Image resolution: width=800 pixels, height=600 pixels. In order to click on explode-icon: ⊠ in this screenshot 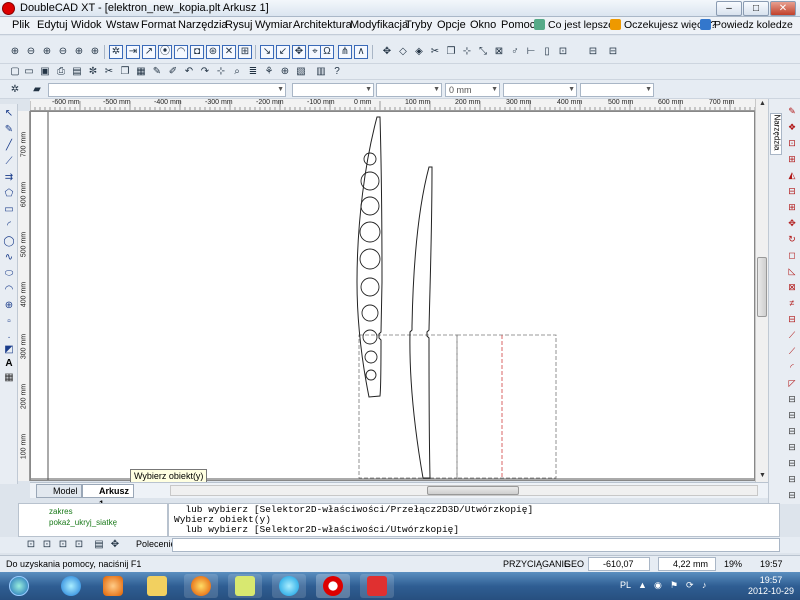, I will do `click(499, 52)`.